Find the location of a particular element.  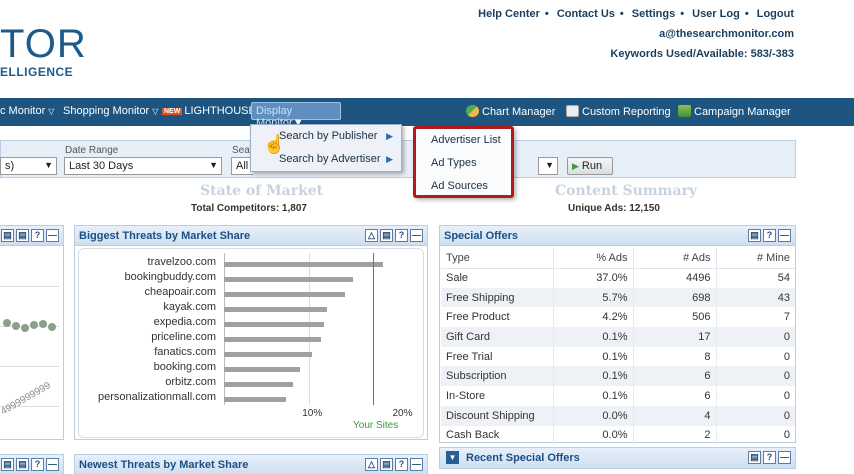

contact-us-link: Contact Us is located at coordinates (586, 14).